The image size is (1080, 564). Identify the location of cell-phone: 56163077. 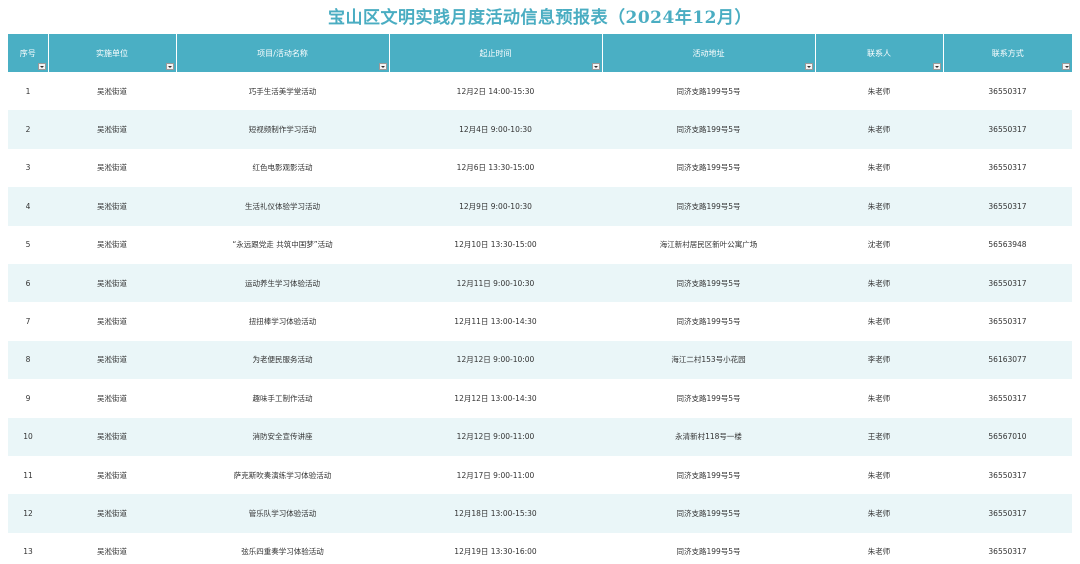
(1007, 360).